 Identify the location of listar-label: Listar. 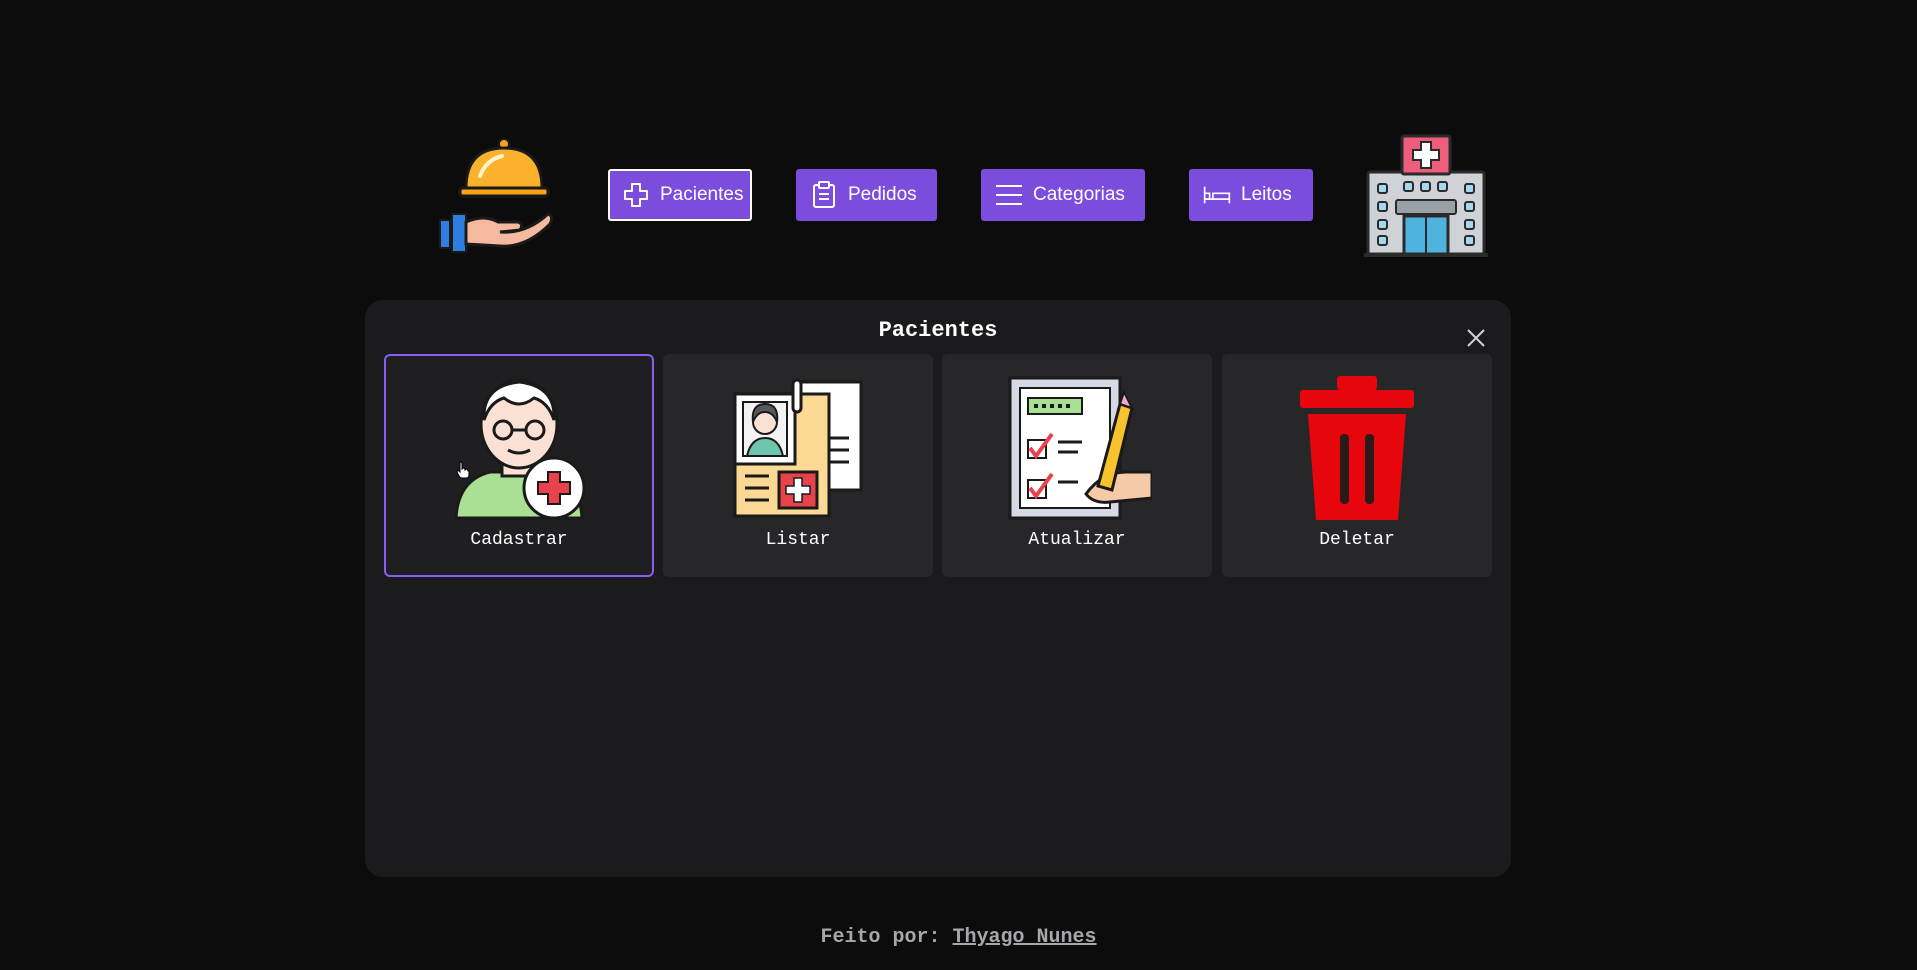
(798, 540).